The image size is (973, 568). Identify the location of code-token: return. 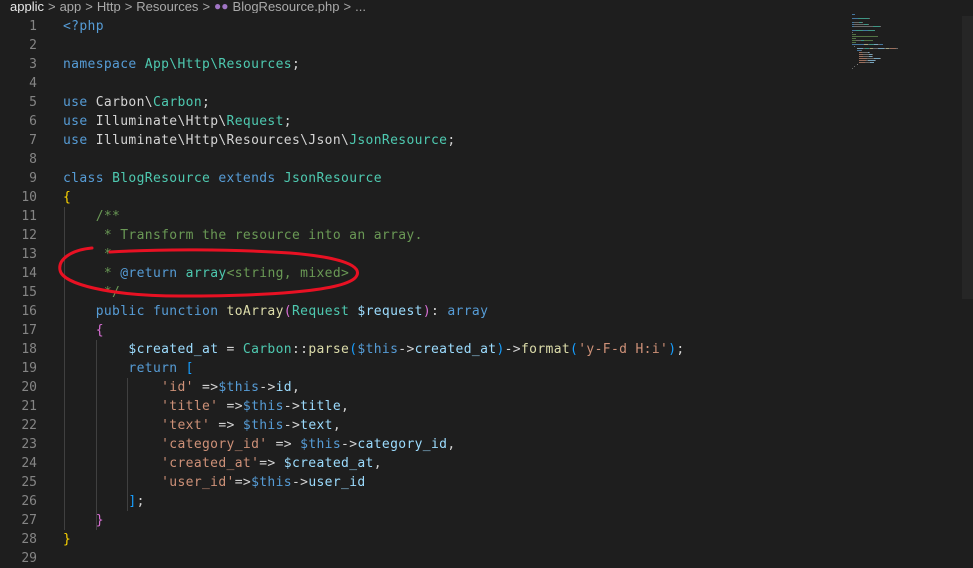
(157, 368).